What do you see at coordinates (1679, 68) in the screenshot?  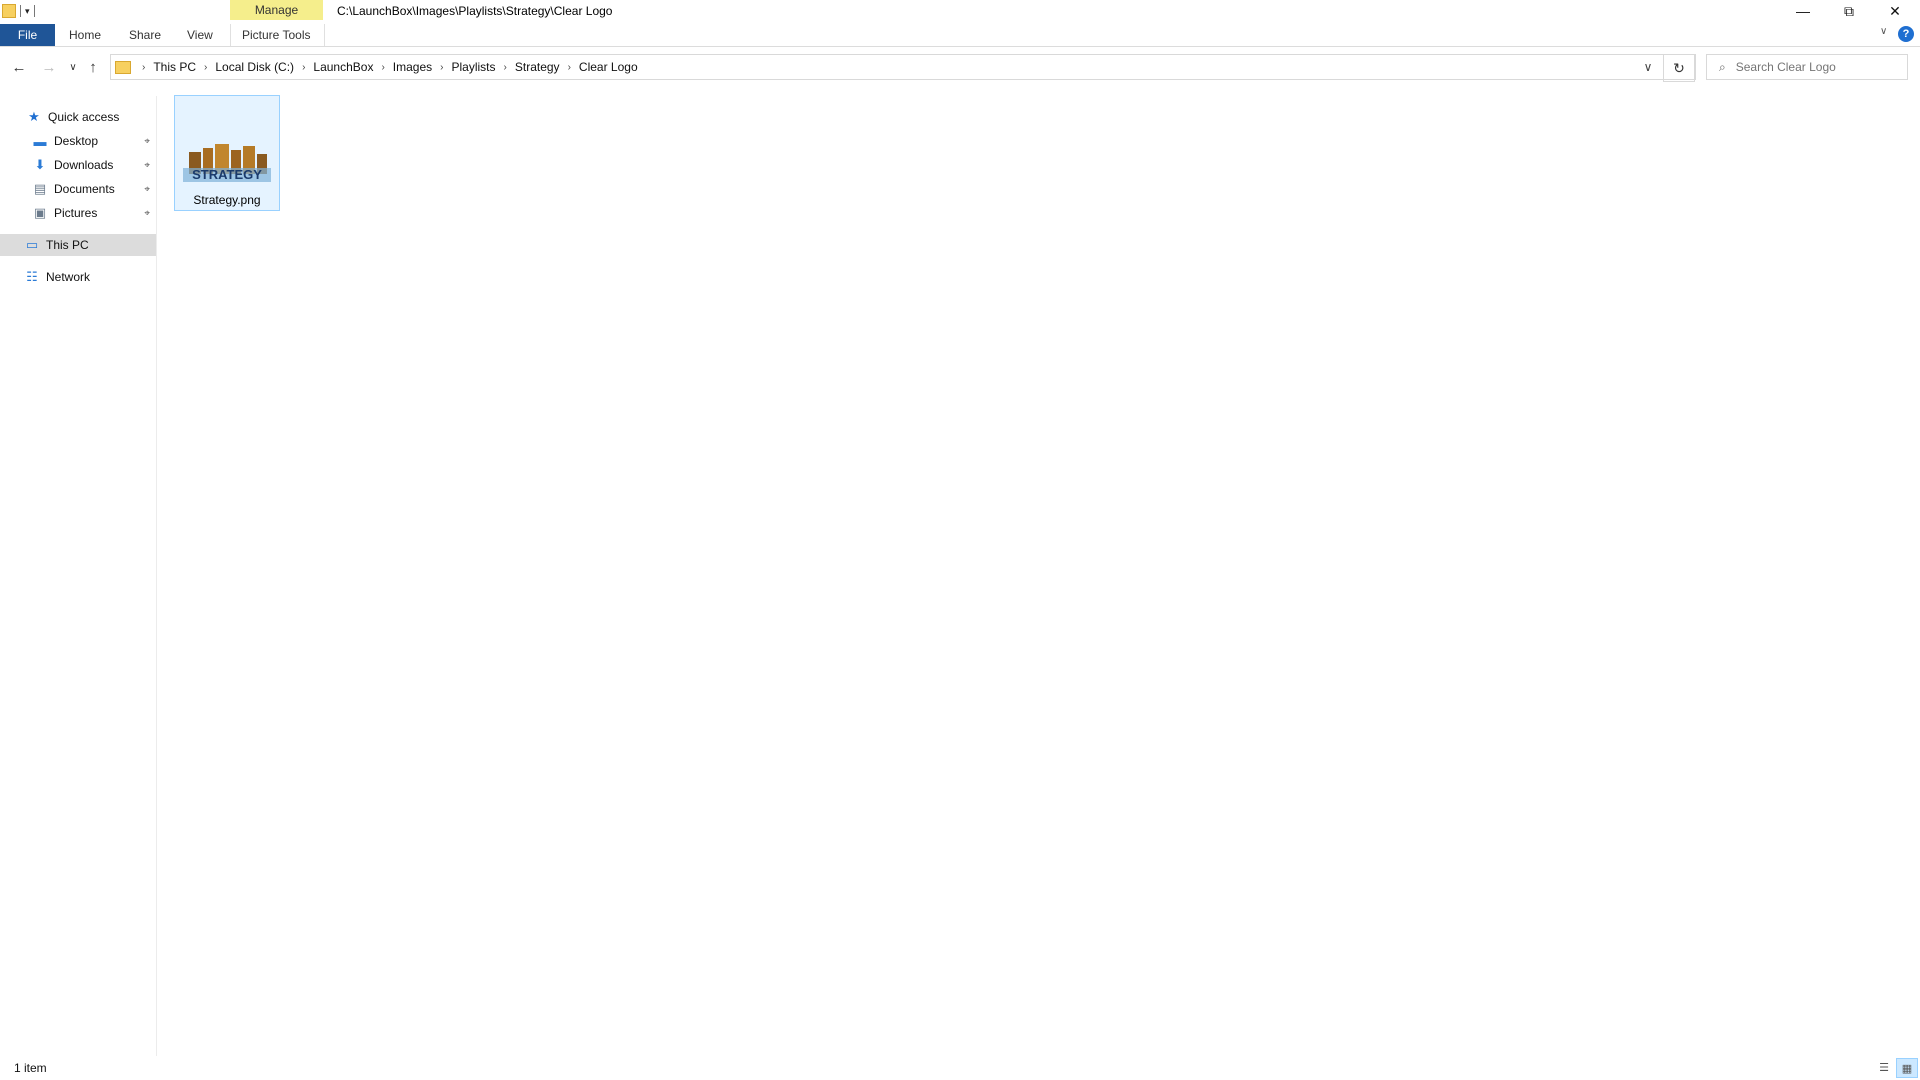 I see `refresh-button: ↻` at bounding box center [1679, 68].